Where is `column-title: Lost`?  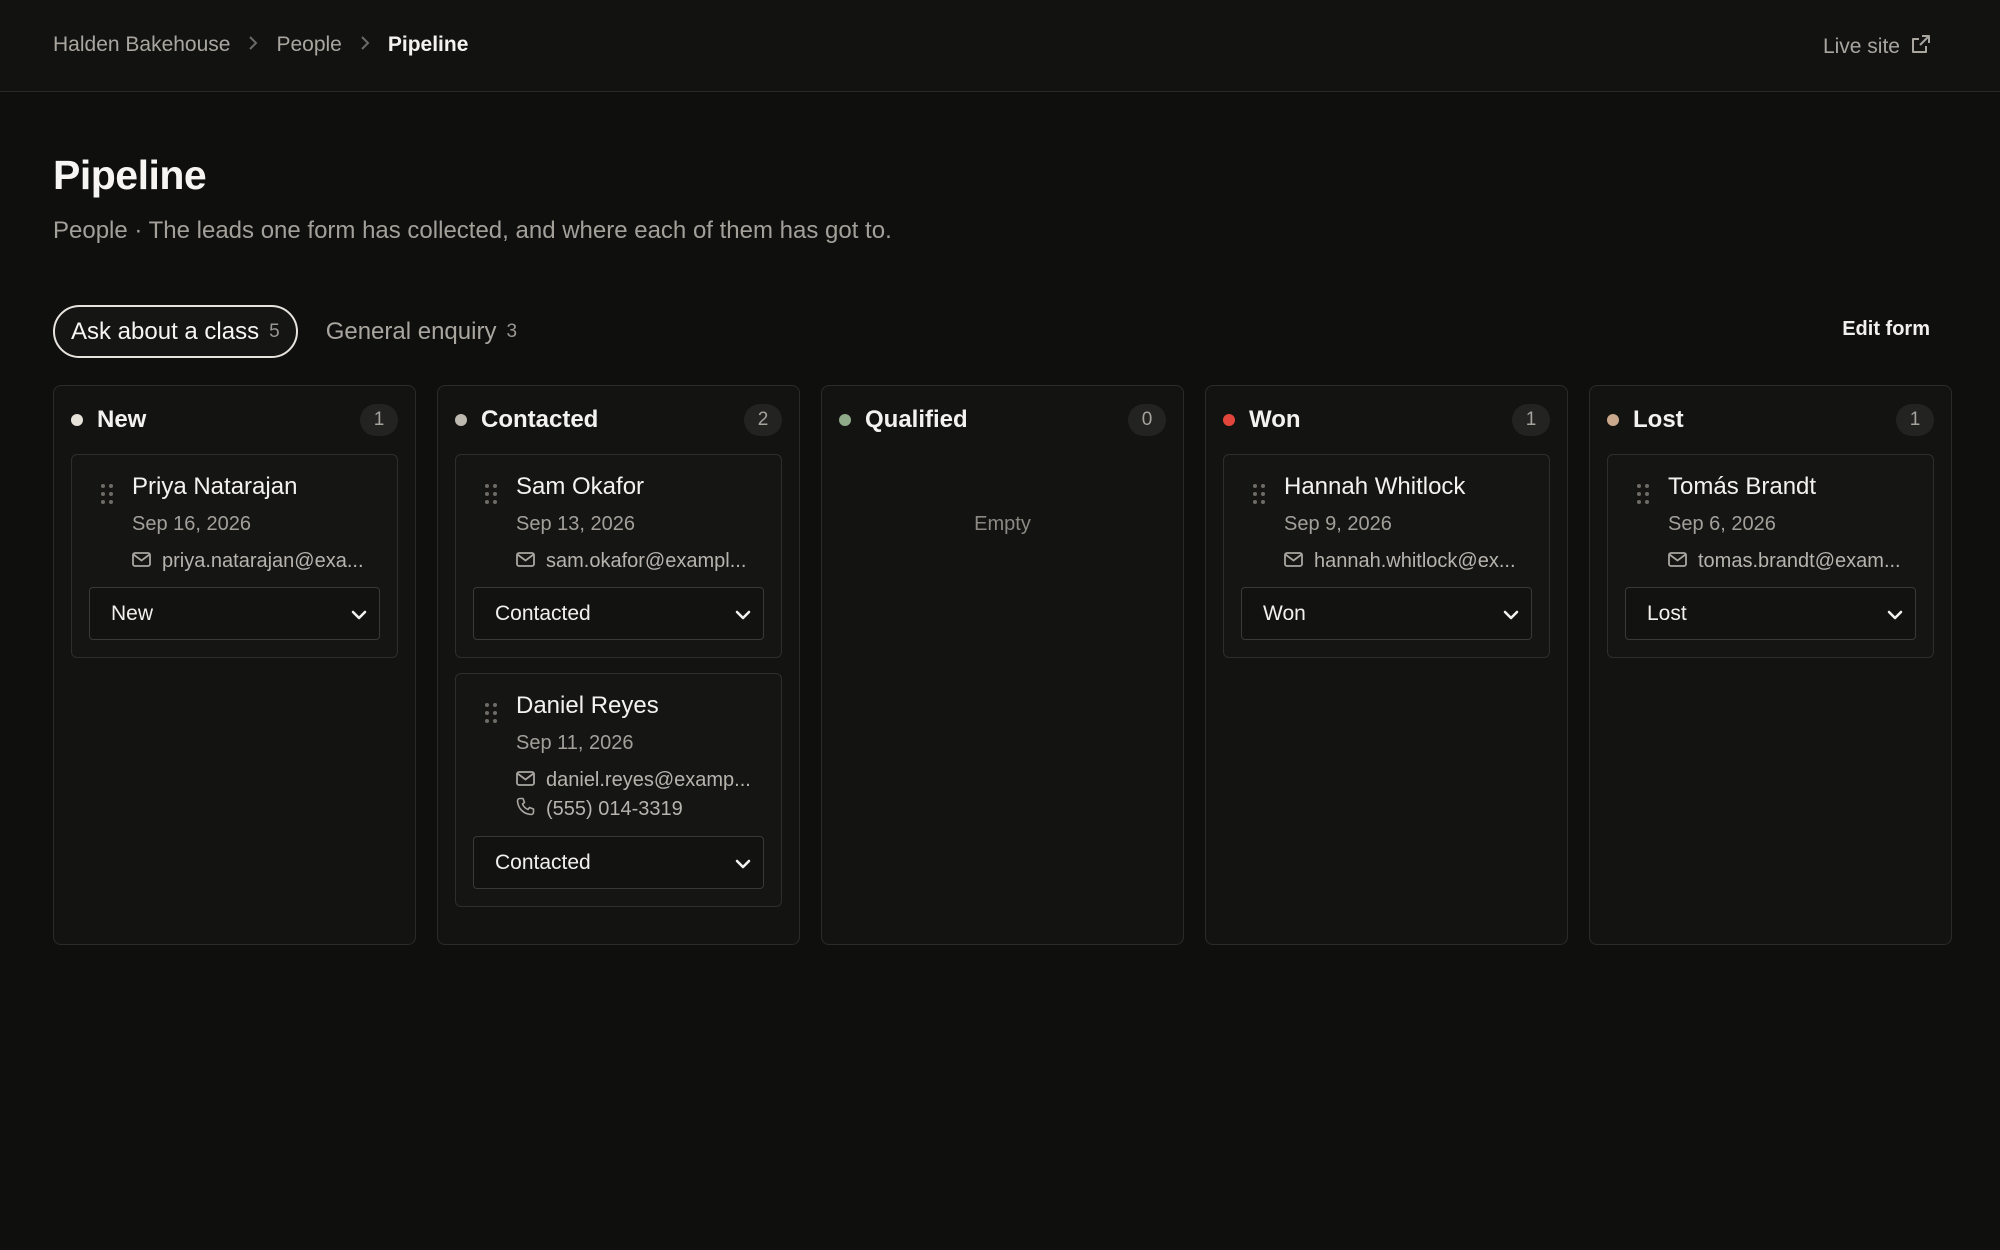
column-title: Lost is located at coordinates (1658, 419).